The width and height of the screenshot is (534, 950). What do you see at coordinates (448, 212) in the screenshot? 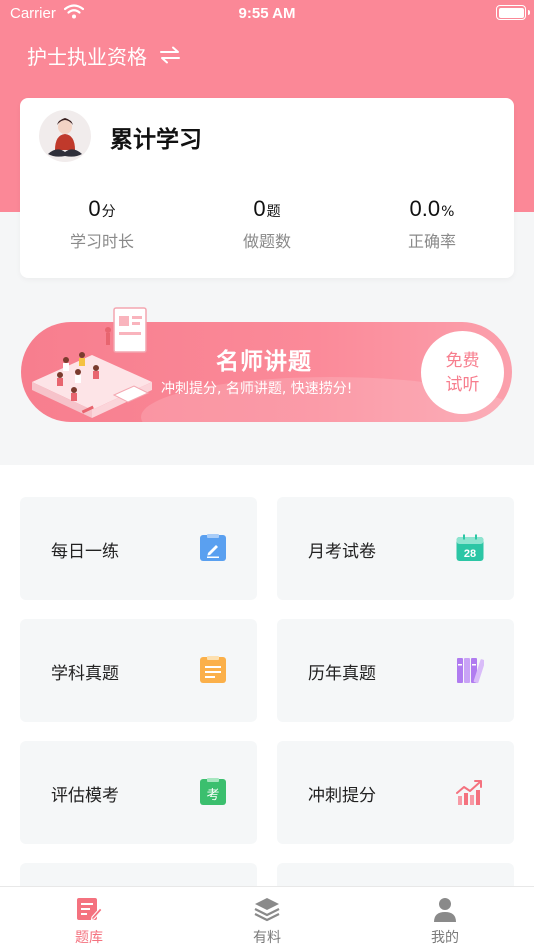
I see `stat-unit: %` at bounding box center [448, 212].